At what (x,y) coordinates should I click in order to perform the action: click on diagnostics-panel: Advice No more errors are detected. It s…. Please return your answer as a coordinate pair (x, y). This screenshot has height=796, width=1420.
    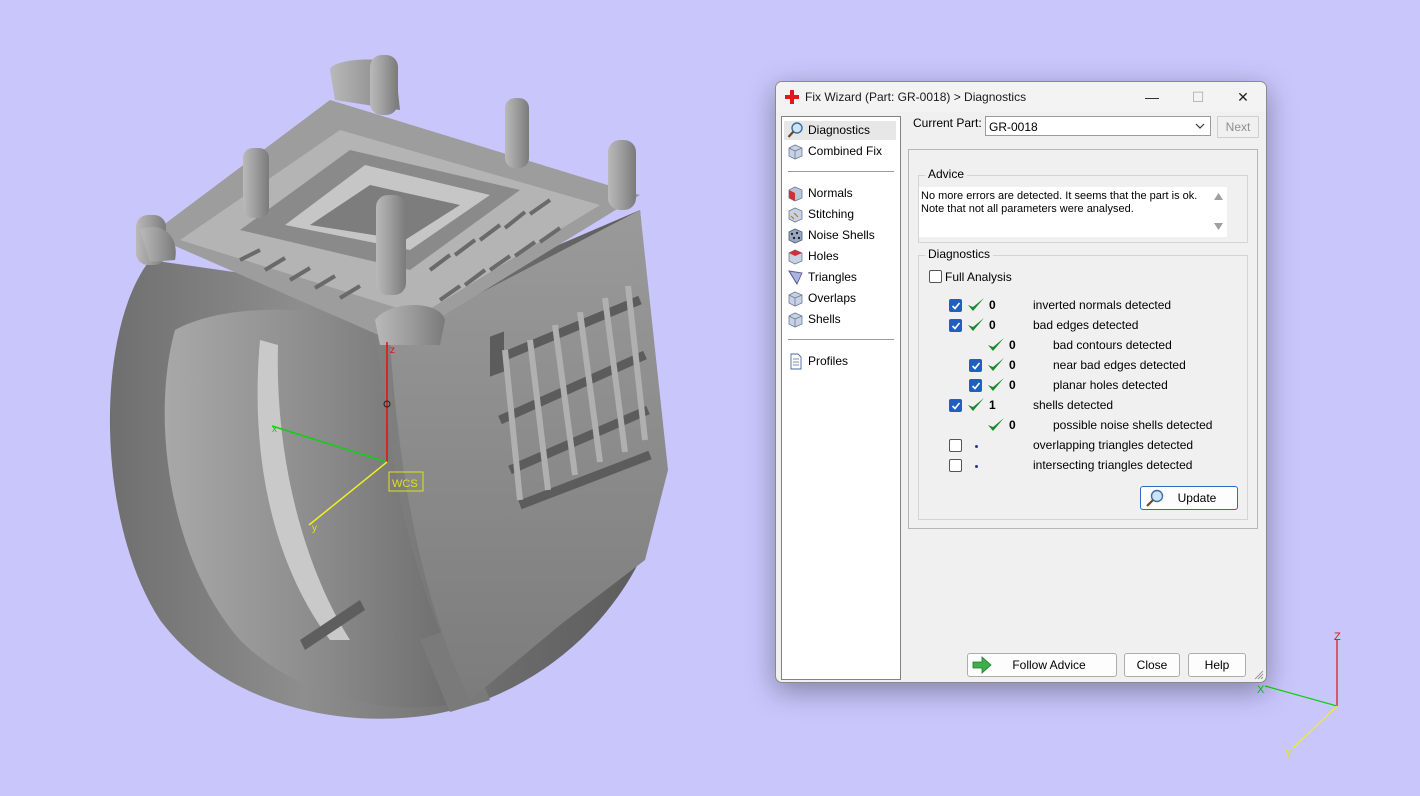
    Looking at the image, I should click on (1083, 339).